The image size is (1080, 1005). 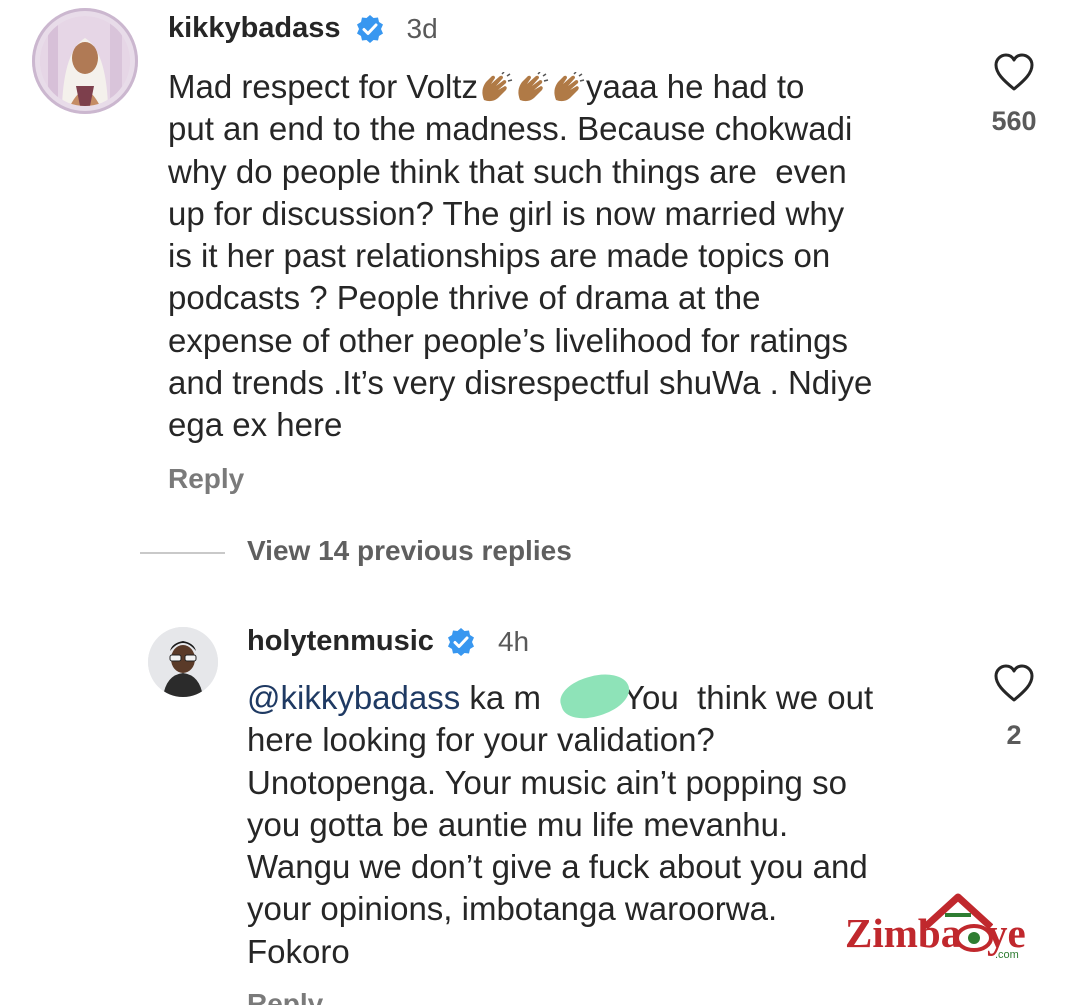 I want to click on watermark-text: Zimba, so click(x=903, y=933).